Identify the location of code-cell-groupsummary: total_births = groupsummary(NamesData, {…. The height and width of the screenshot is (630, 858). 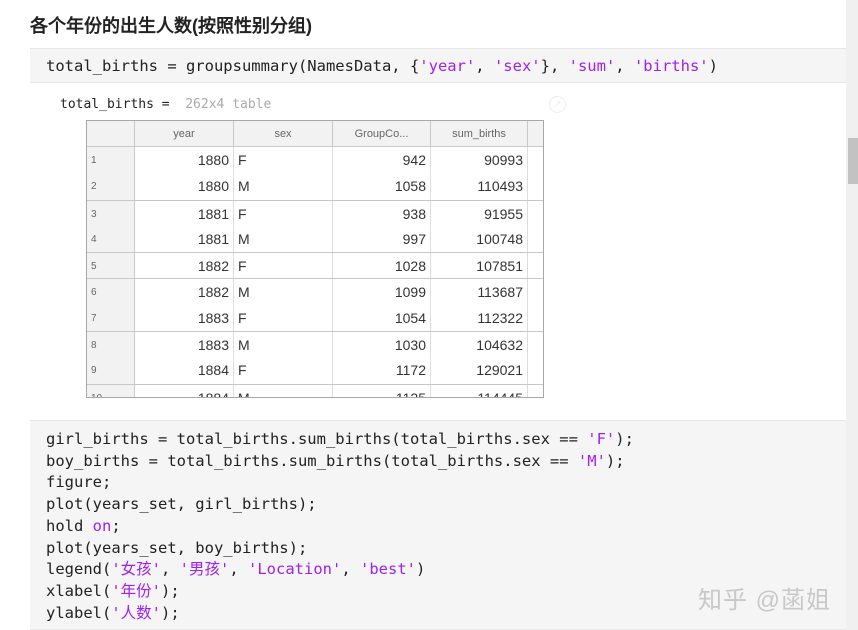
(438, 65).